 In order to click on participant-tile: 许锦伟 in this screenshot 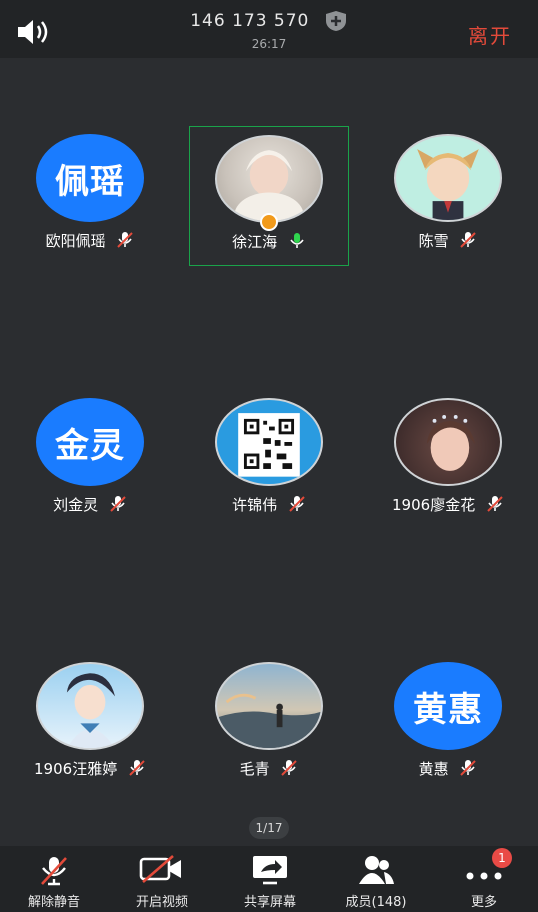, I will do `click(269, 460)`.